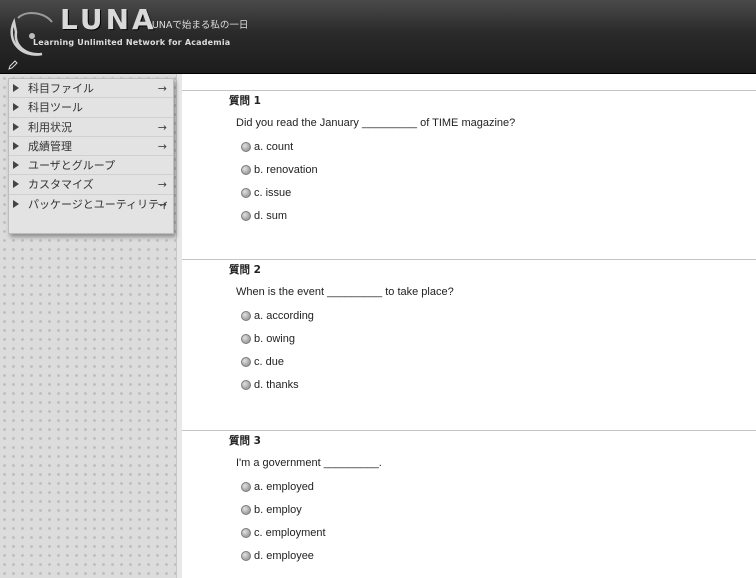 The width and height of the screenshot is (756, 578). What do you see at coordinates (61, 88) in the screenshot?
I see `menu-item-label: 科目ファイル` at bounding box center [61, 88].